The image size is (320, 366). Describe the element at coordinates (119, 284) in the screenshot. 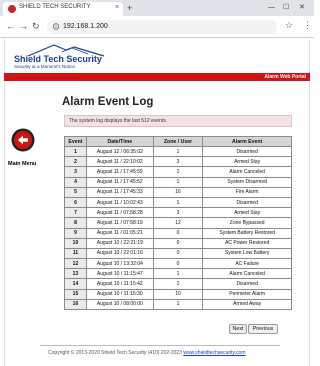

I see `datetime-cell: August 10 / 11:15:42` at that location.